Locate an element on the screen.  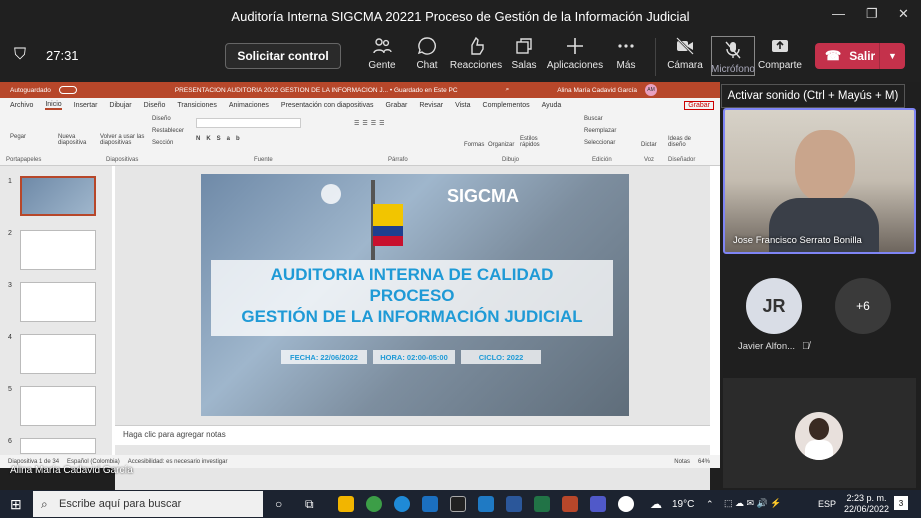
cortana-icon: ○ is located at coordinates (278, 504).